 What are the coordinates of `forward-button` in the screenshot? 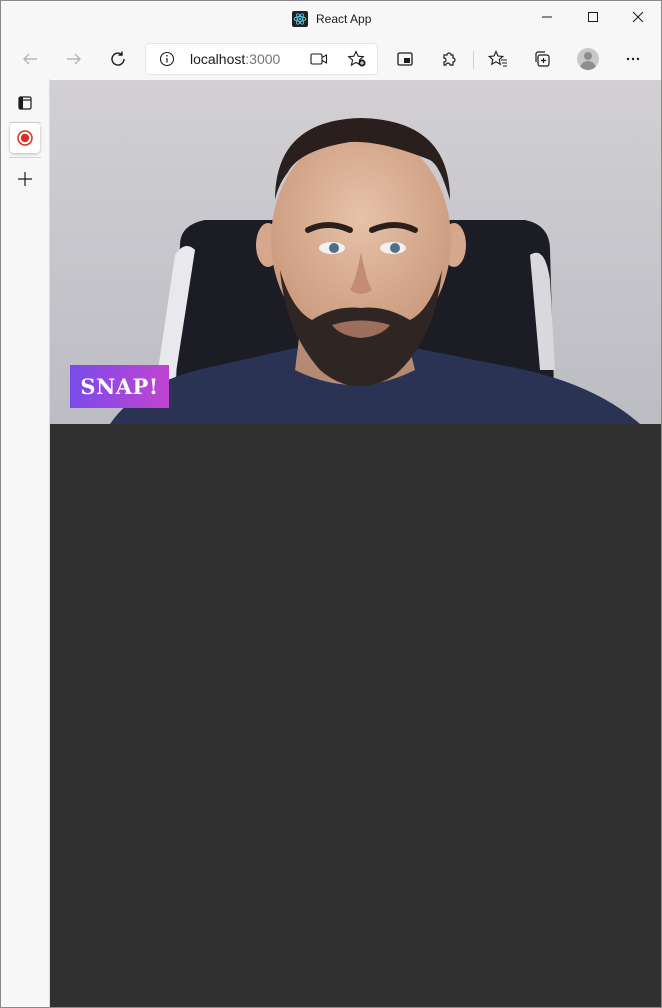 It's located at (74, 59).